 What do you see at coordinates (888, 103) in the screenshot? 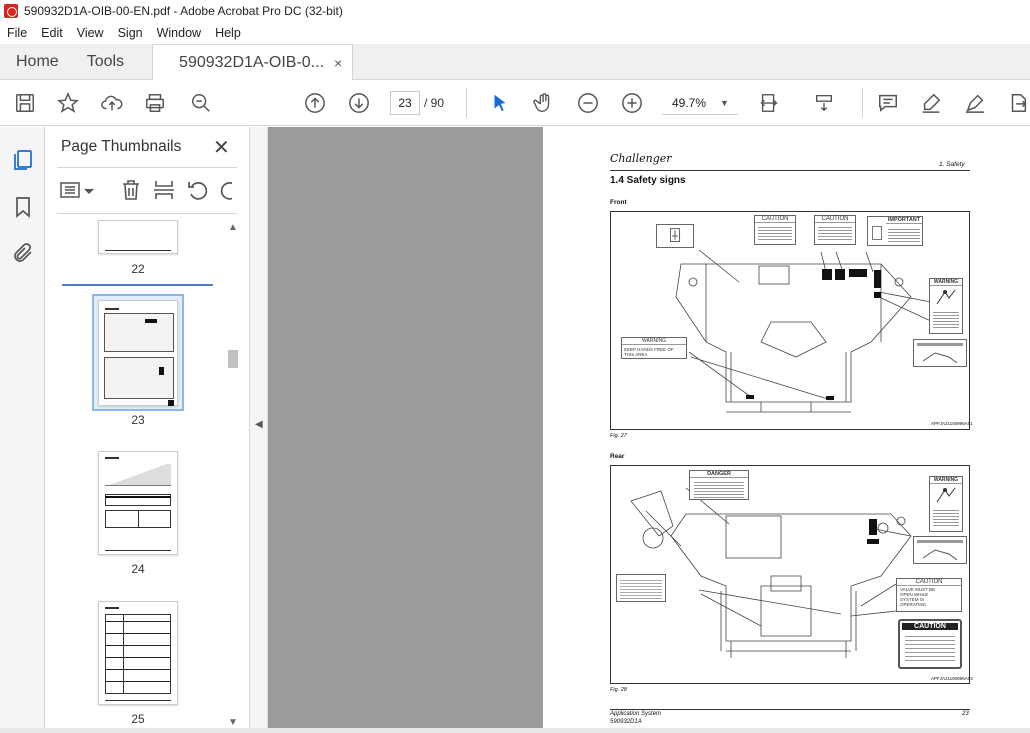
I see `comment-icon` at bounding box center [888, 103].